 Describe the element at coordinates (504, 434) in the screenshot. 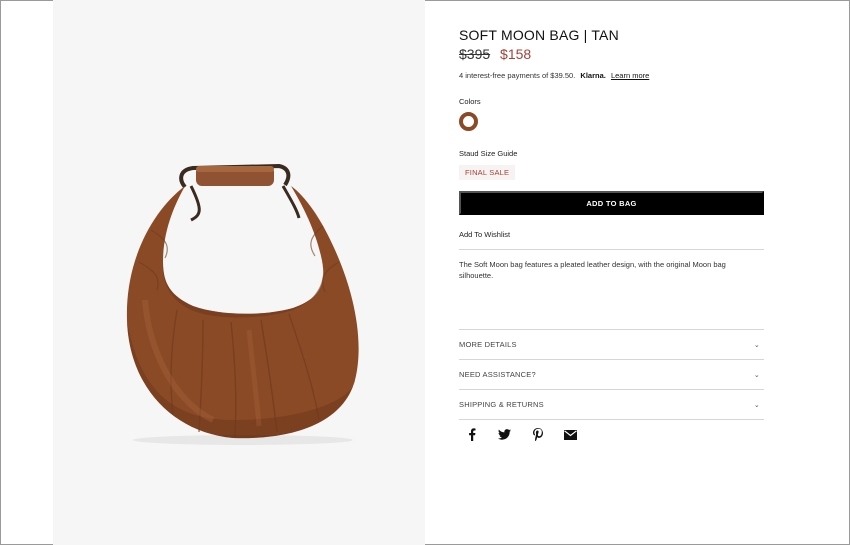

I see `twitter-icon` at that location.